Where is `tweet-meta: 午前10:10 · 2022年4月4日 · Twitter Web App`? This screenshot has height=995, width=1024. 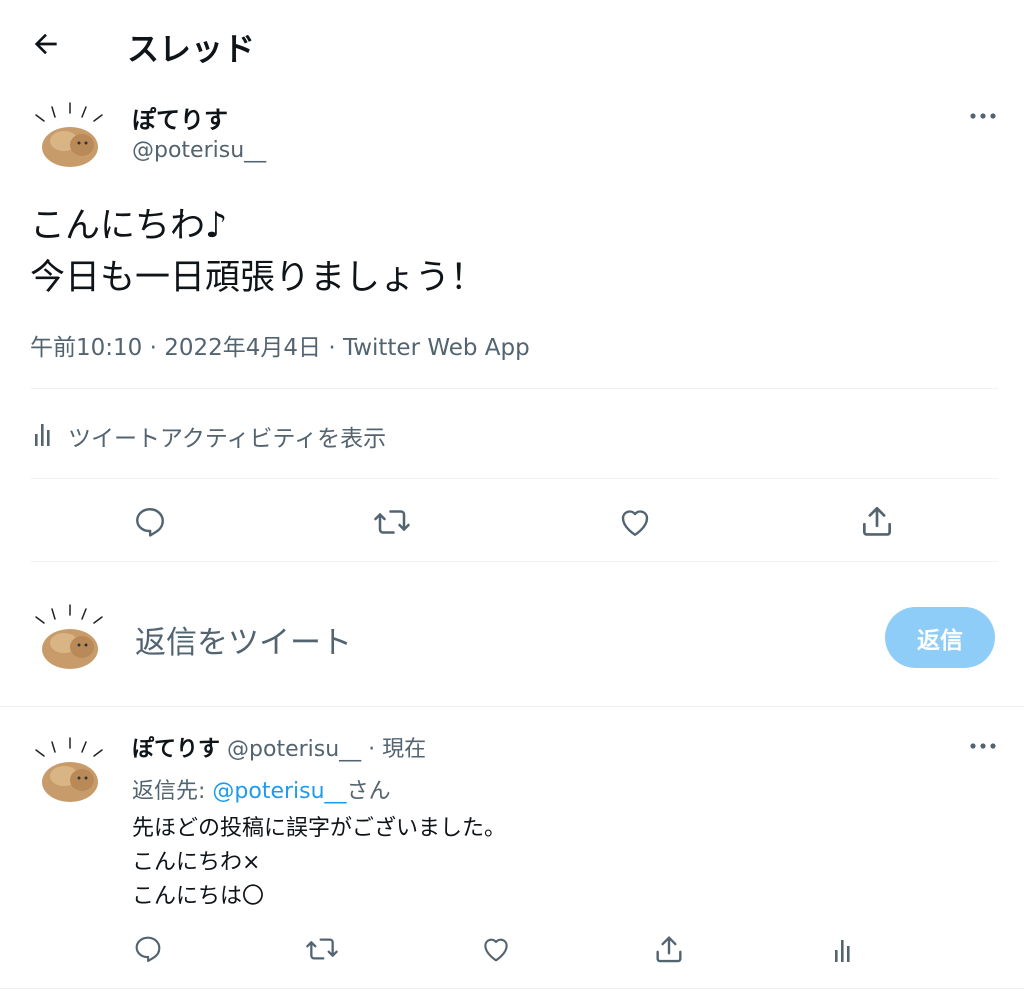
tweet-meta: 午前10:10 · 2022年4月4日 · Twitter Web App is located at coordinates (280, 345).